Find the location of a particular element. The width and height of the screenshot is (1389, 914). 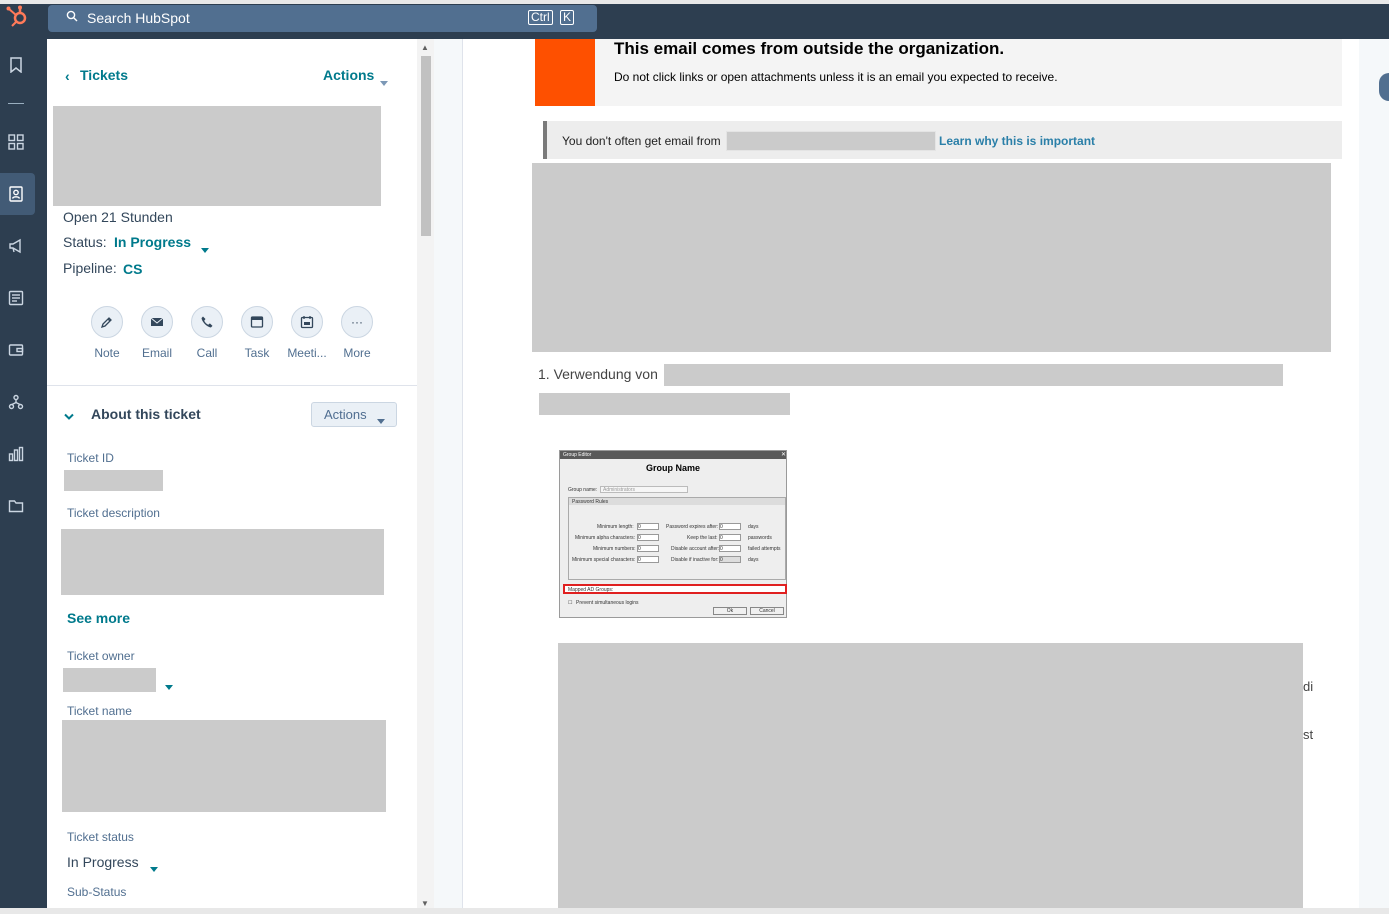

sidebar-scroll-thumb is located at coordinates (426, 146).